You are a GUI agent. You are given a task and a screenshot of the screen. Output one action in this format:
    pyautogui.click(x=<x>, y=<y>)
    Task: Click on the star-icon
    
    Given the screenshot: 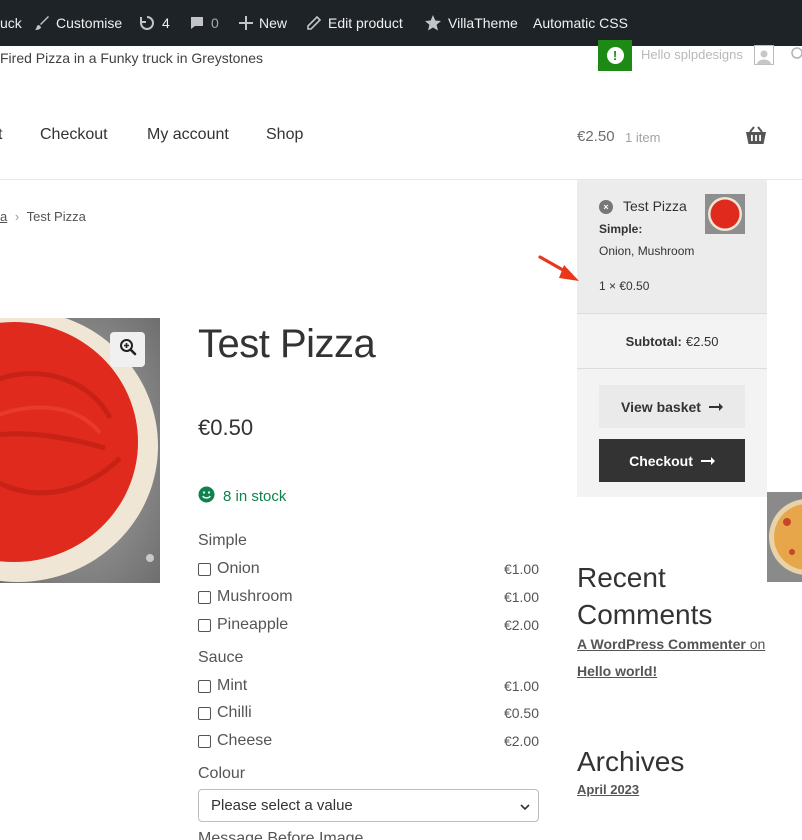 What is the action you would take?
    pyautogui.click(x=433, y=23)
    